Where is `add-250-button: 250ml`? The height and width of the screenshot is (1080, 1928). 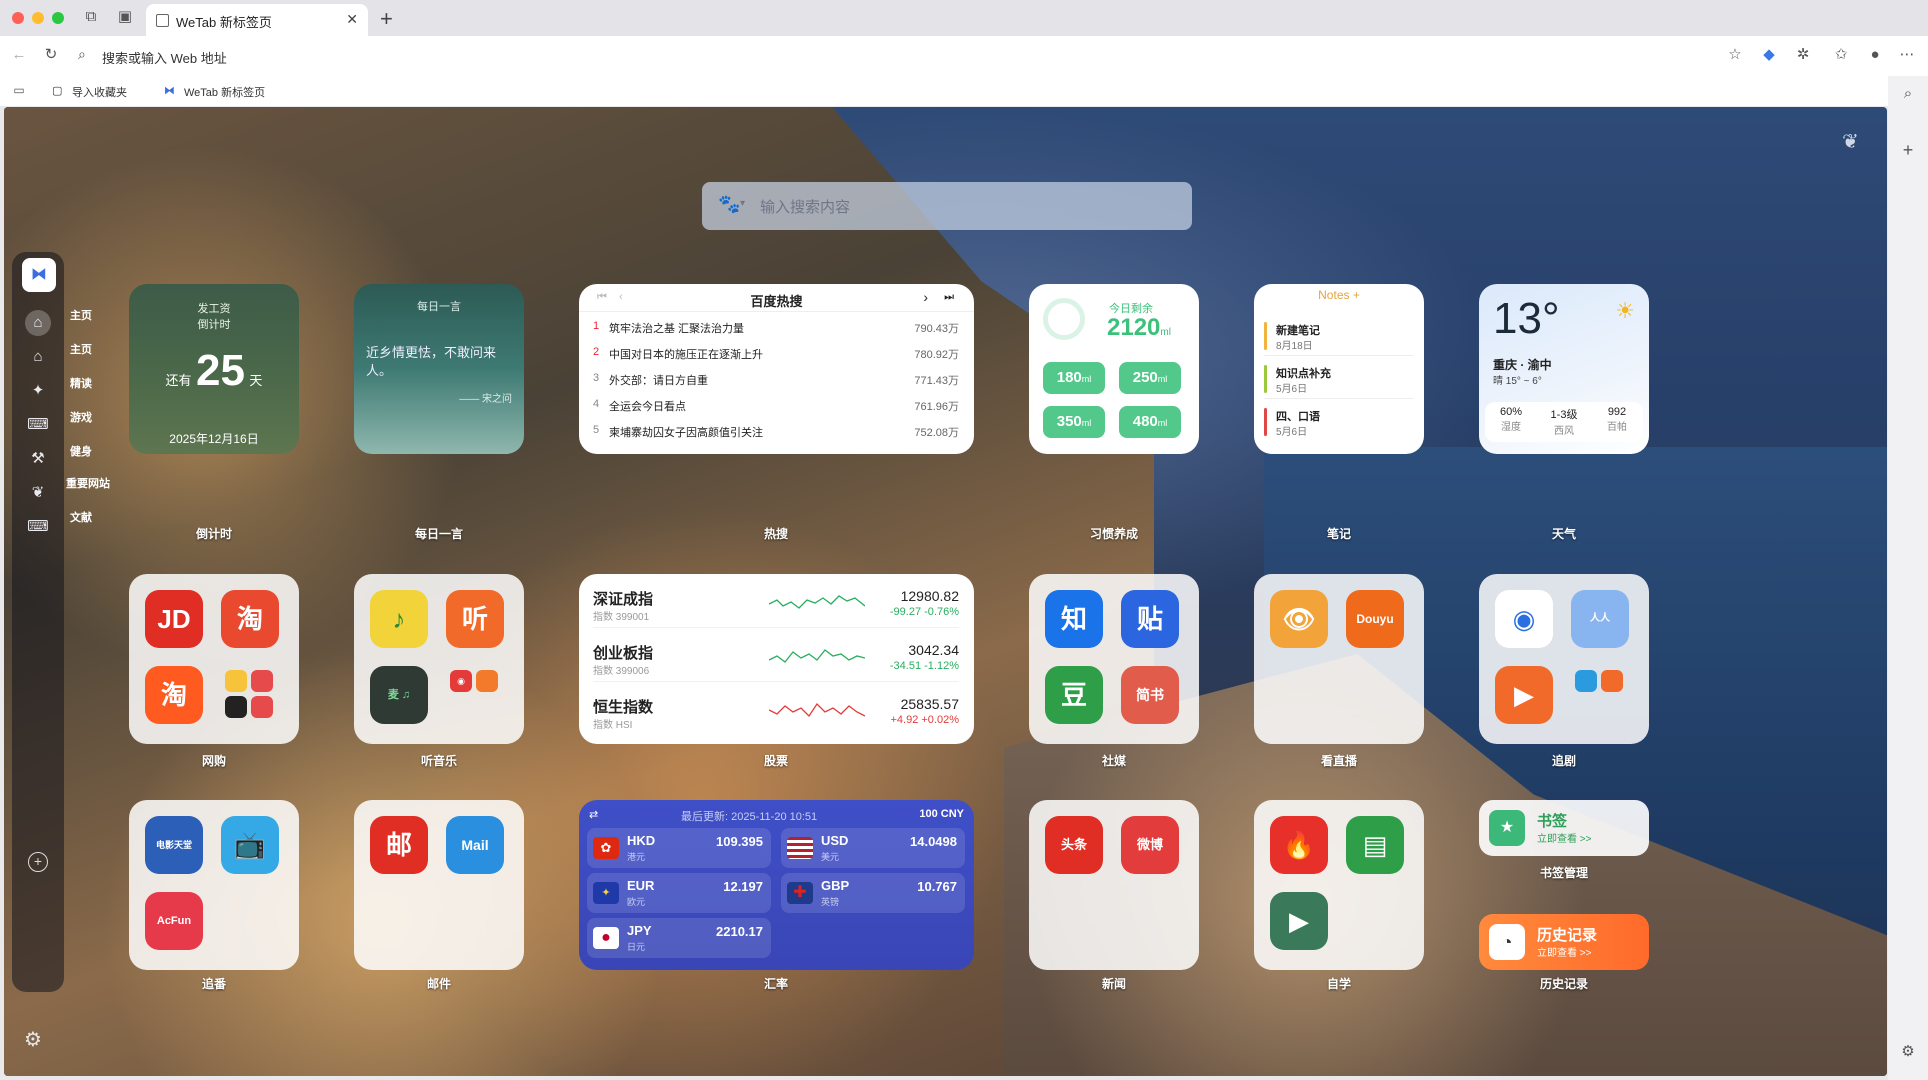 add-250-button: 250ml is located at coordinates (1150, 378).